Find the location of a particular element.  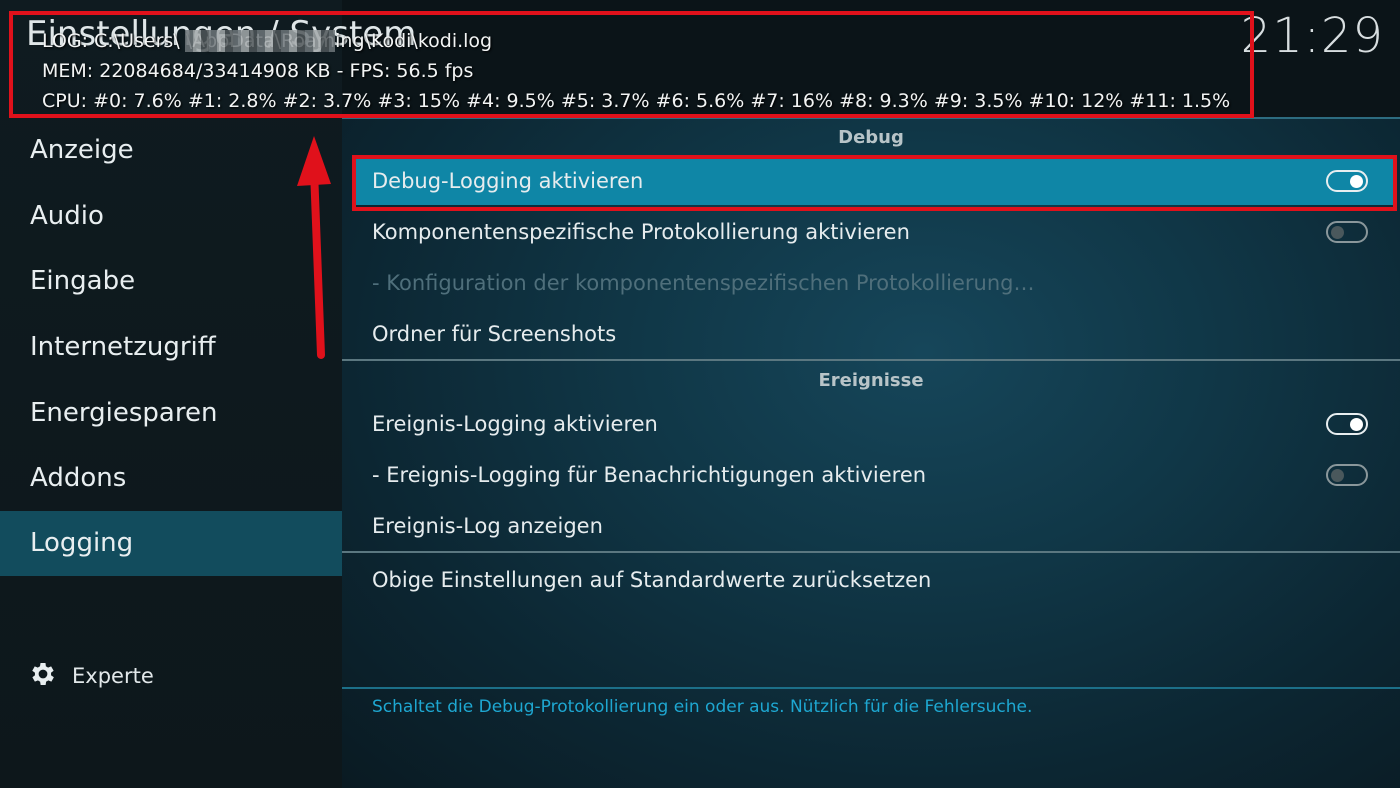

section-header-events: Ereignisse is located at coordinates (871, 380).